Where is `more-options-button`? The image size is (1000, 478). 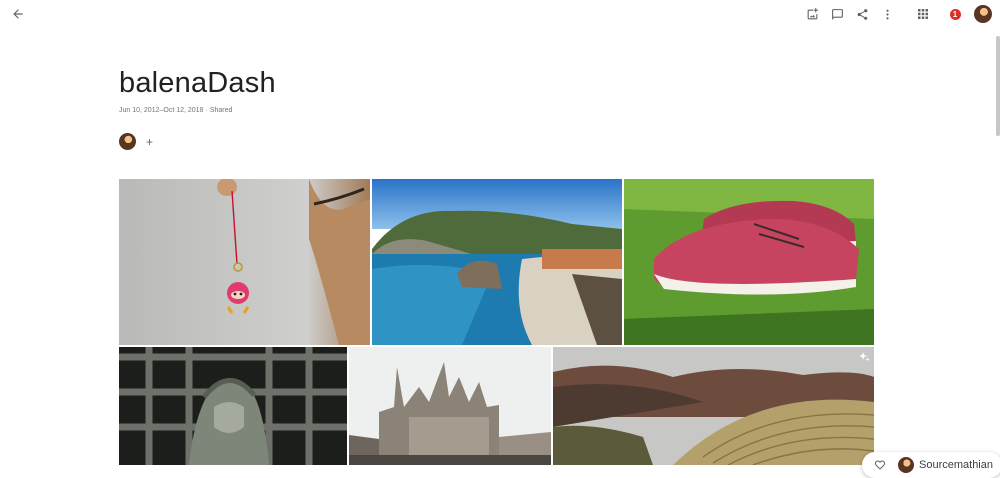 more-options-button is located at coordinates (887, 14).